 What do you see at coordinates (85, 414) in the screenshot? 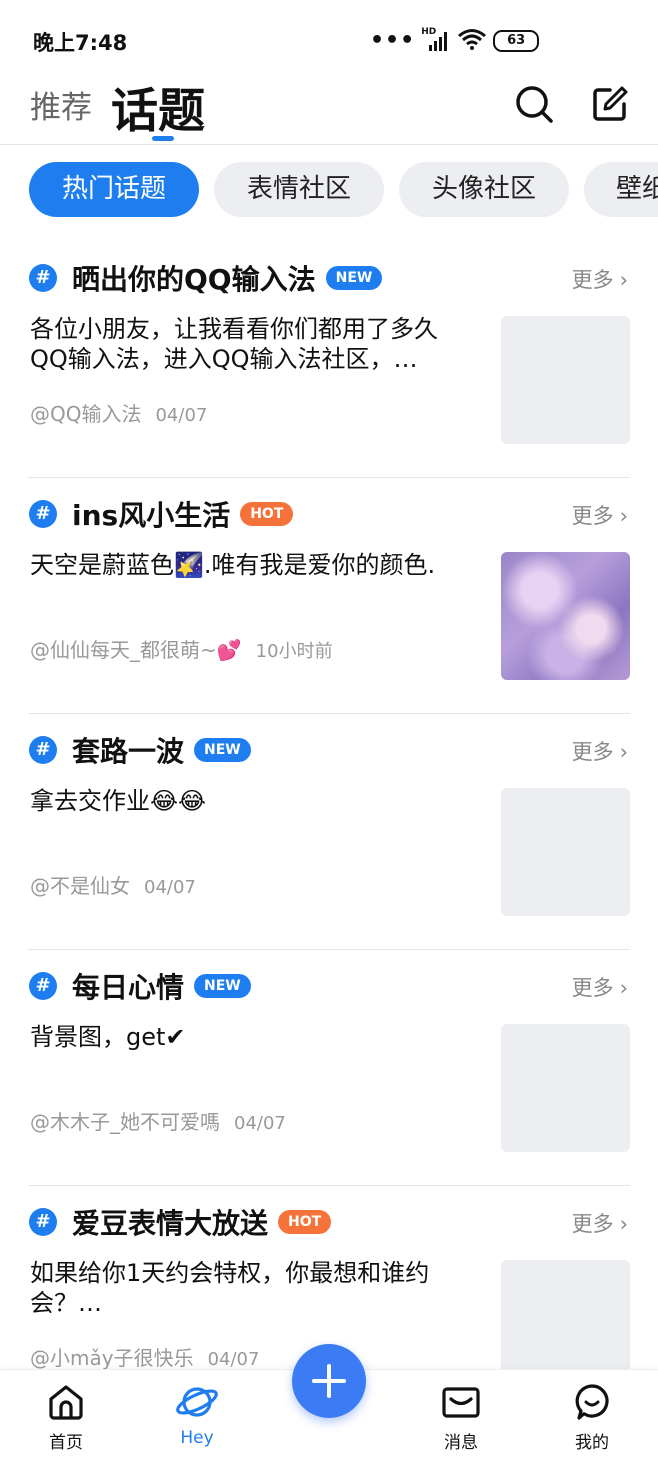
I see `author: @QQ输入法` at bounding box center [85, 414].